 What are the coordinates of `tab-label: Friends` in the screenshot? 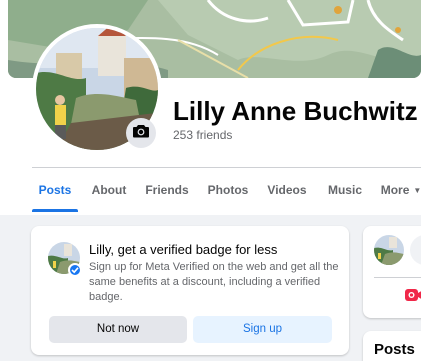 It's located at (167, 190).